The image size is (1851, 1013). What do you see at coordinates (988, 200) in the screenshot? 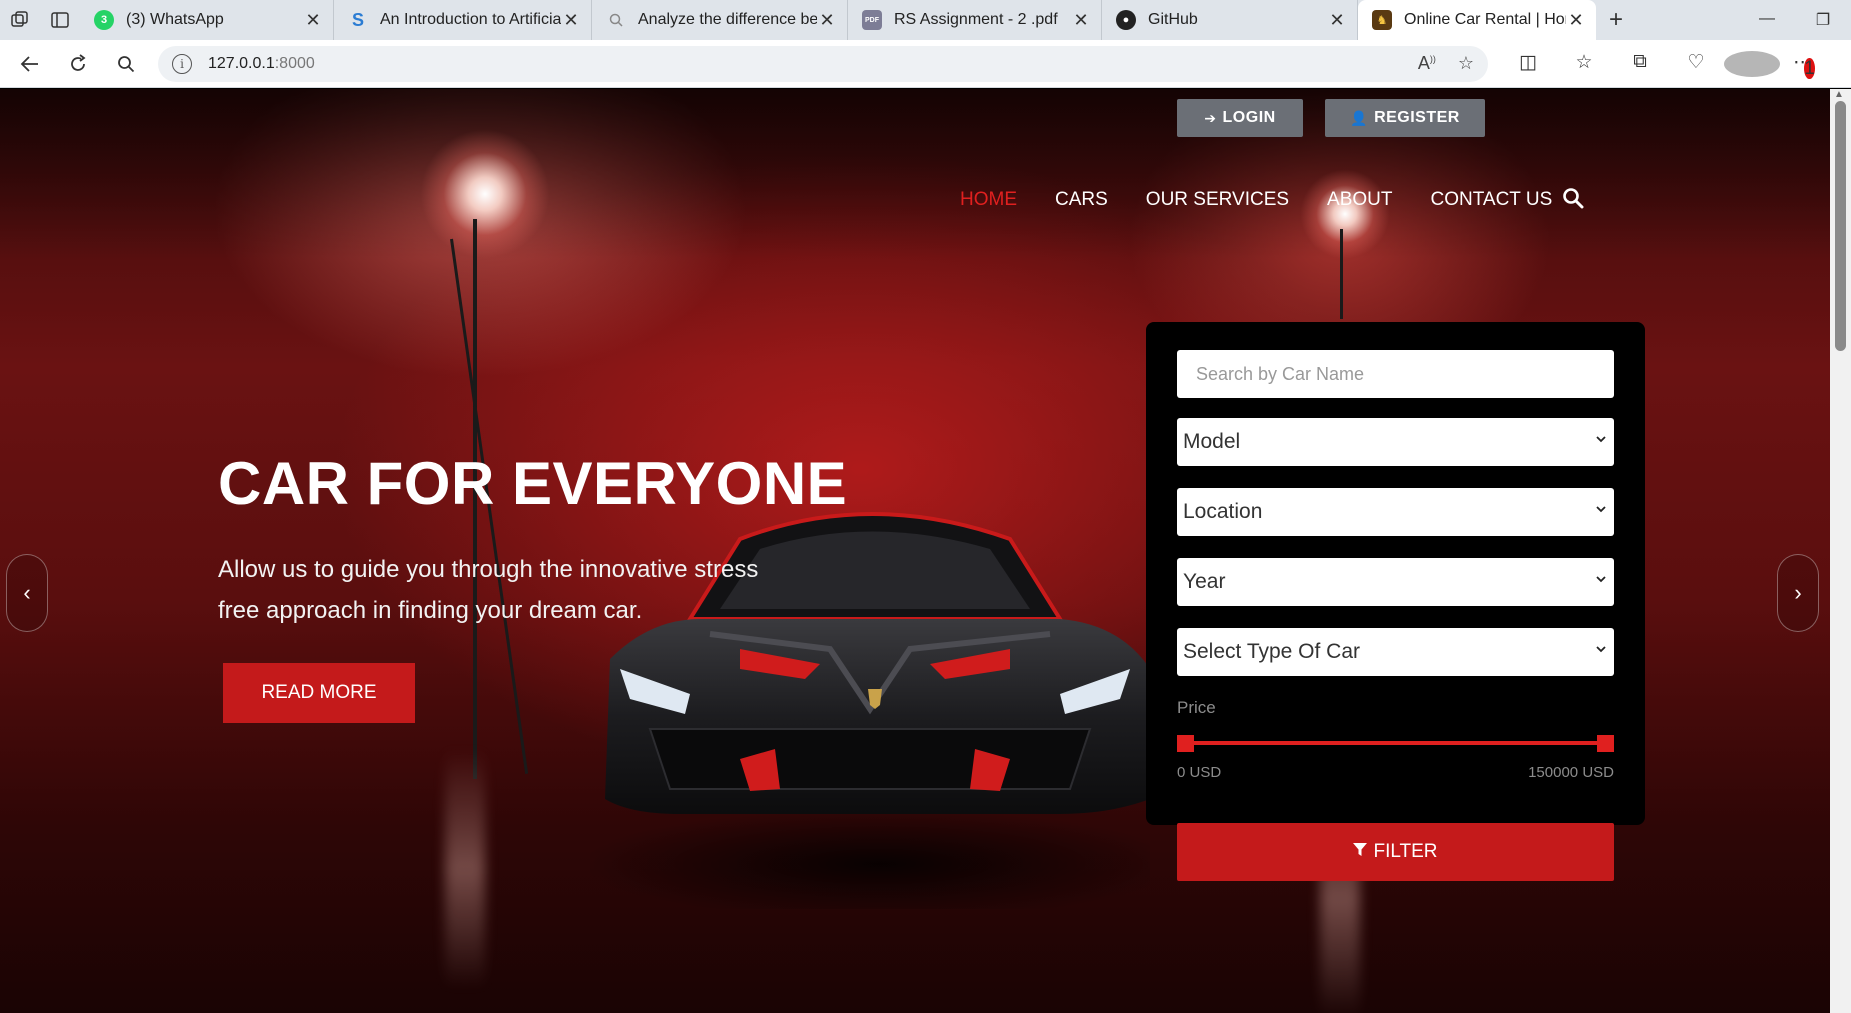
I see `nav-home: HOME` at bounding box center [988, 200].